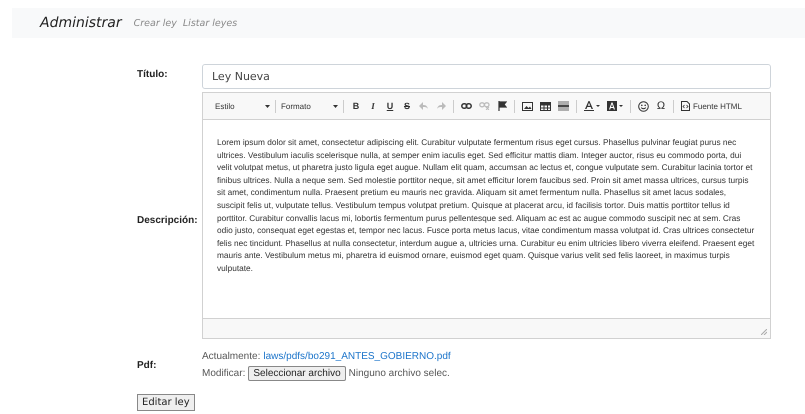  I want to click on submit-button: Editar ley, so click(166, 402).